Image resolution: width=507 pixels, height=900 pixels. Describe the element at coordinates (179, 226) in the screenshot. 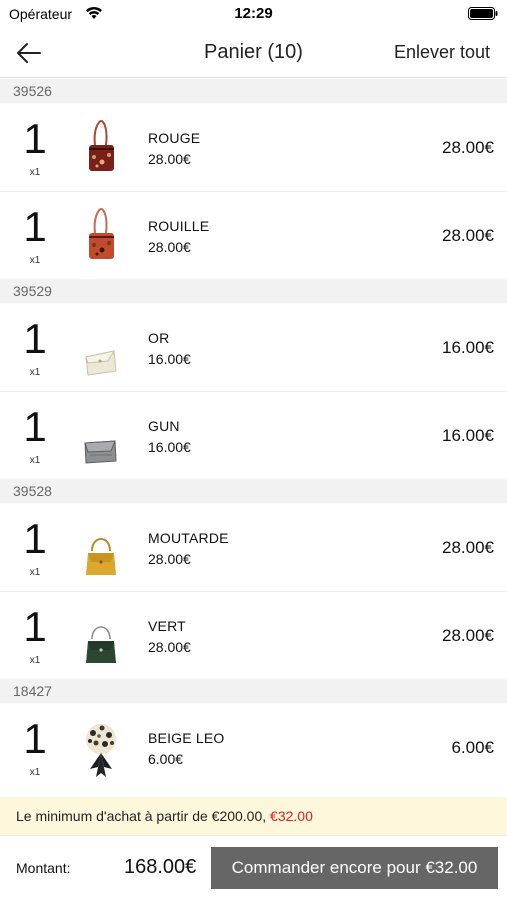

I see `product-name: ROUILLE` at that location.